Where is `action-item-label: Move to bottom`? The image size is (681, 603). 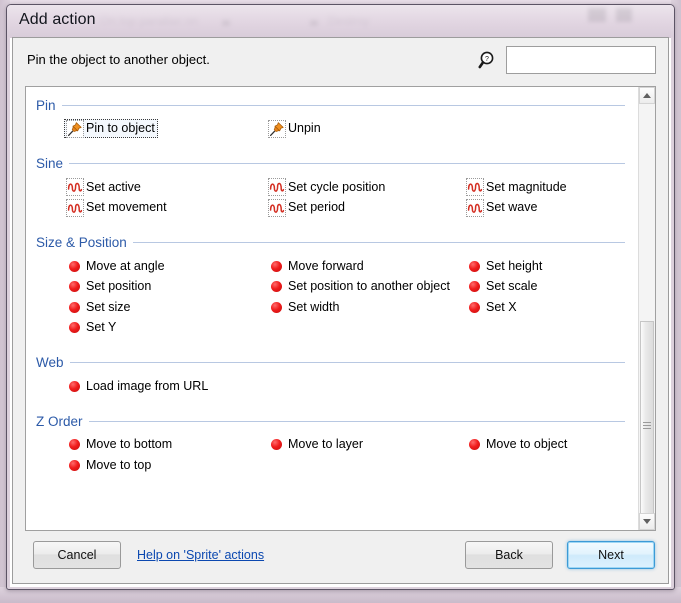
action-item-label: Move to bottom is located at coordinates (129, 444).